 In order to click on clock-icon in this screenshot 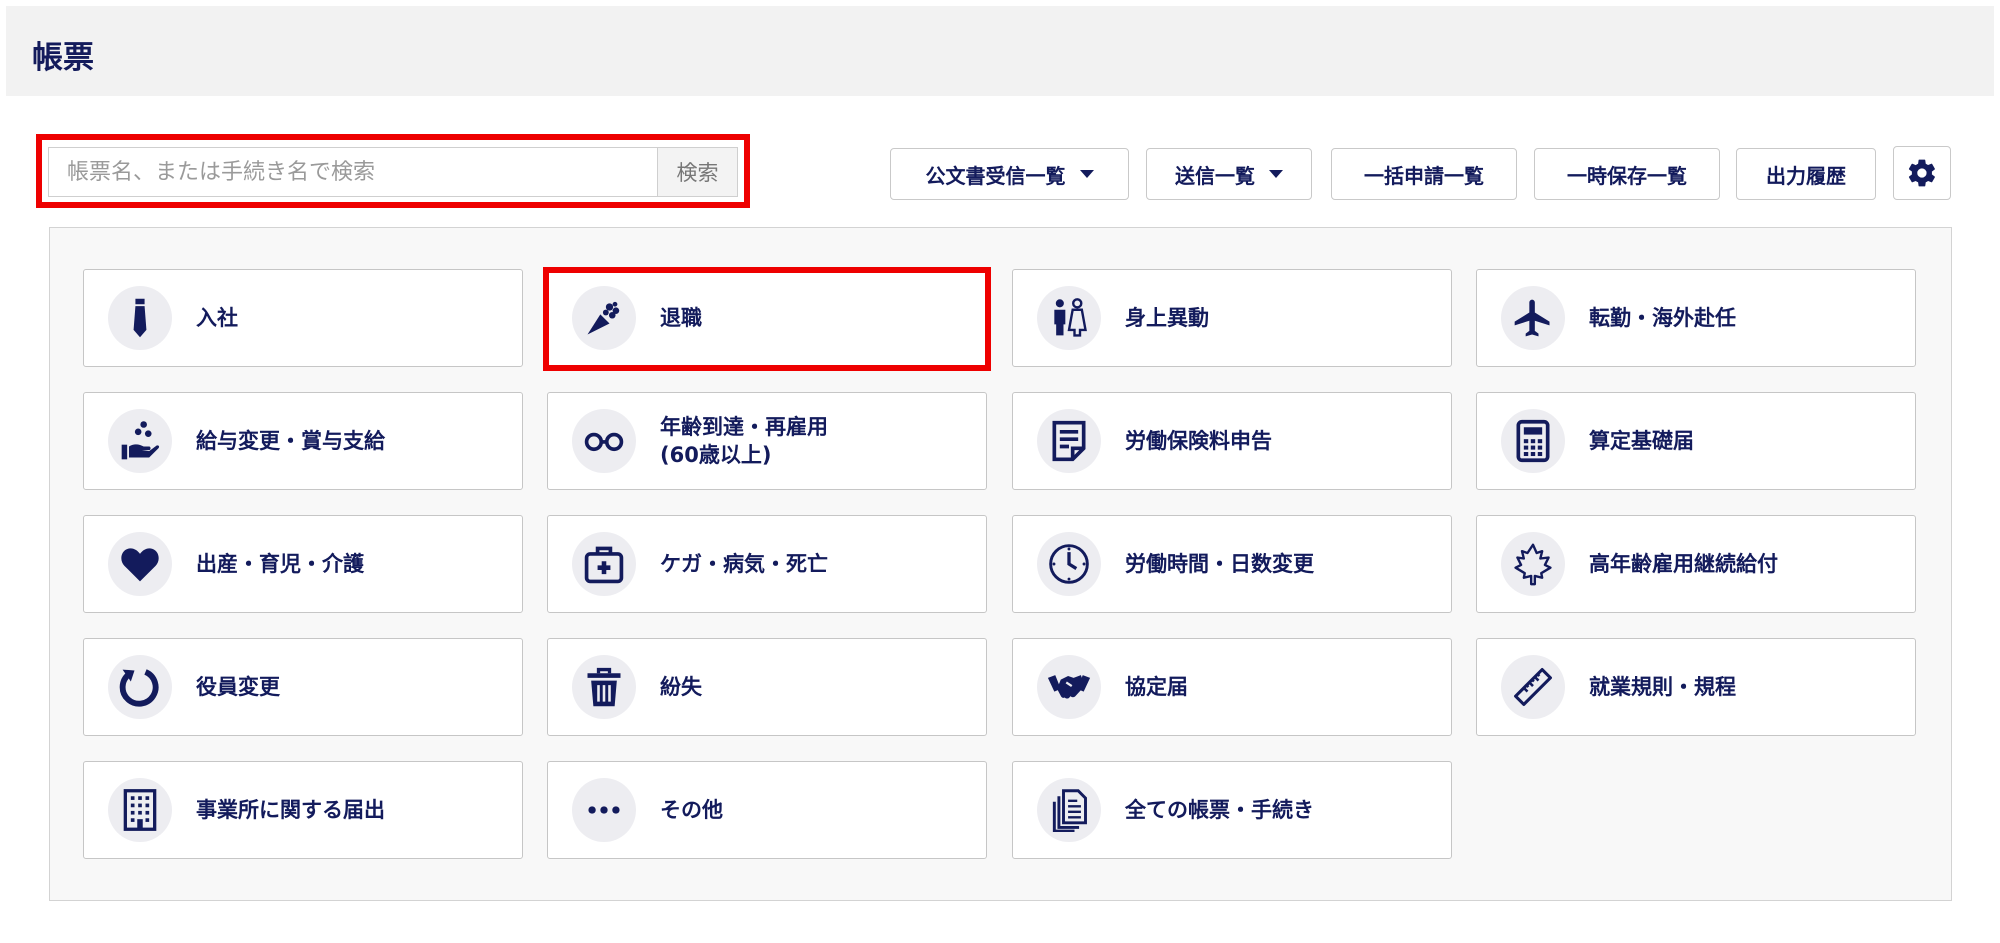, I will do `click(1069, 564)`.